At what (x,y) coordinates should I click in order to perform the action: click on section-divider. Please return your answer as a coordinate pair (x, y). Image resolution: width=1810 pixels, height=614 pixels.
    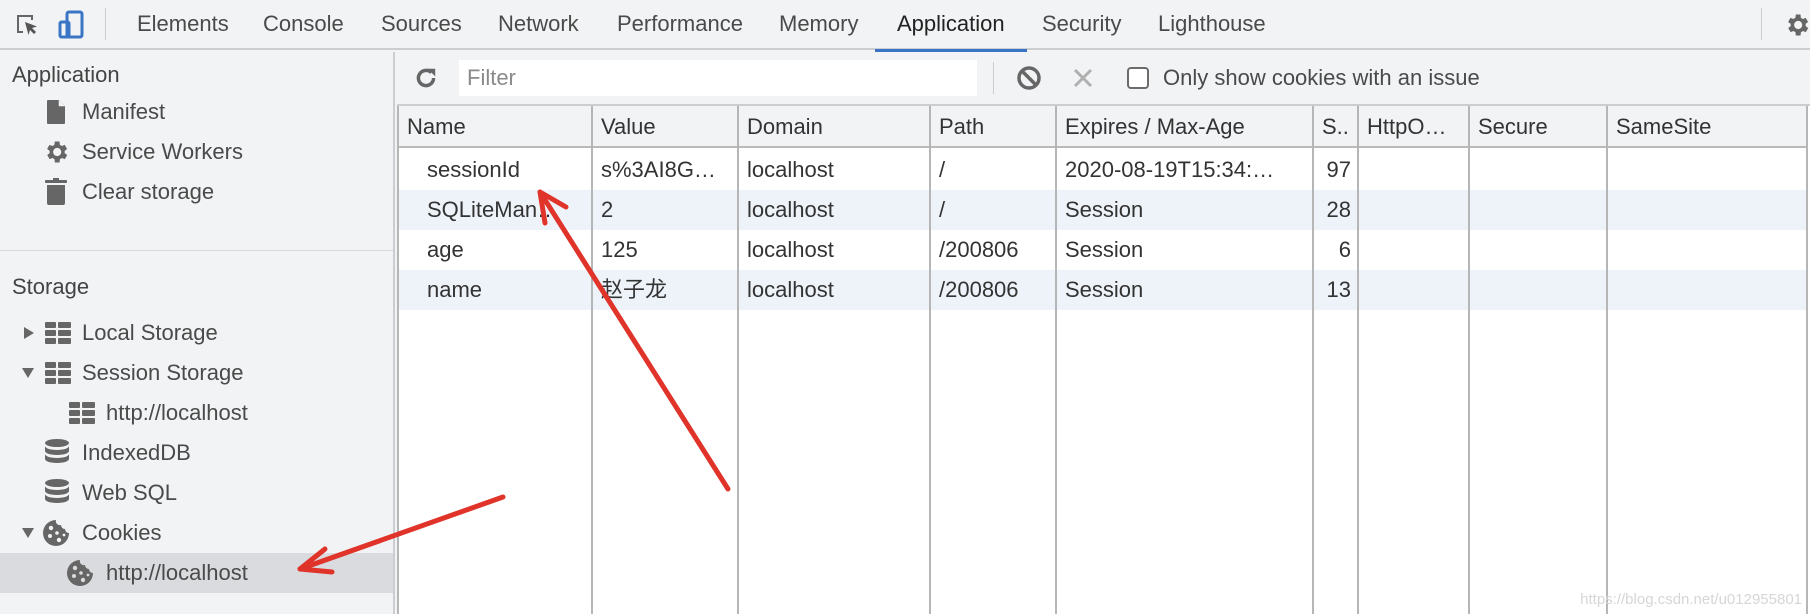
    Looking at the image, I should click on (196, 250).